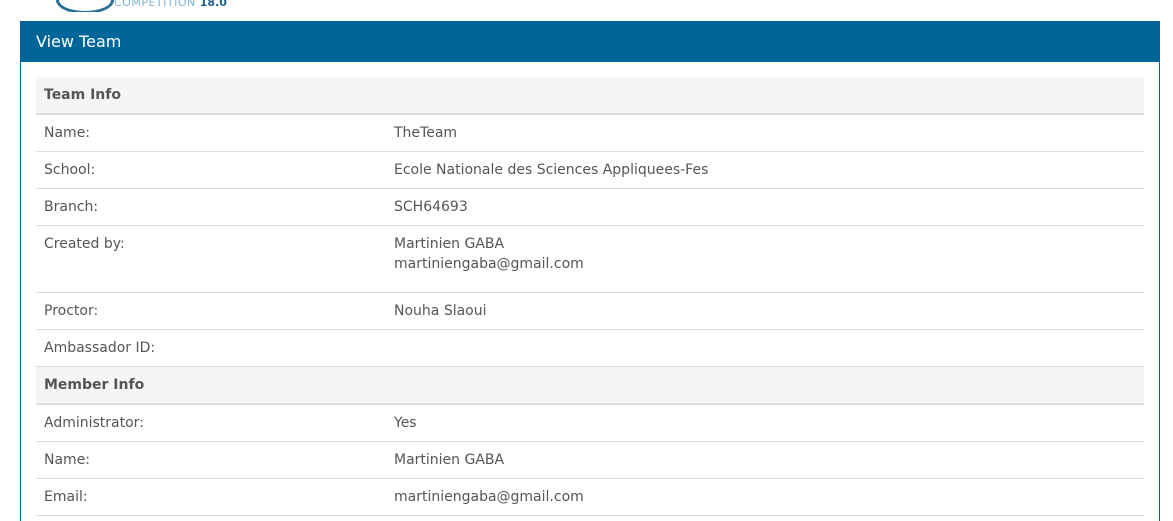  What do you see at coordinates (155, 4) in the screenshot?
I see `logo-competition-text: COMPETITION` at bounding box center [155, 4].